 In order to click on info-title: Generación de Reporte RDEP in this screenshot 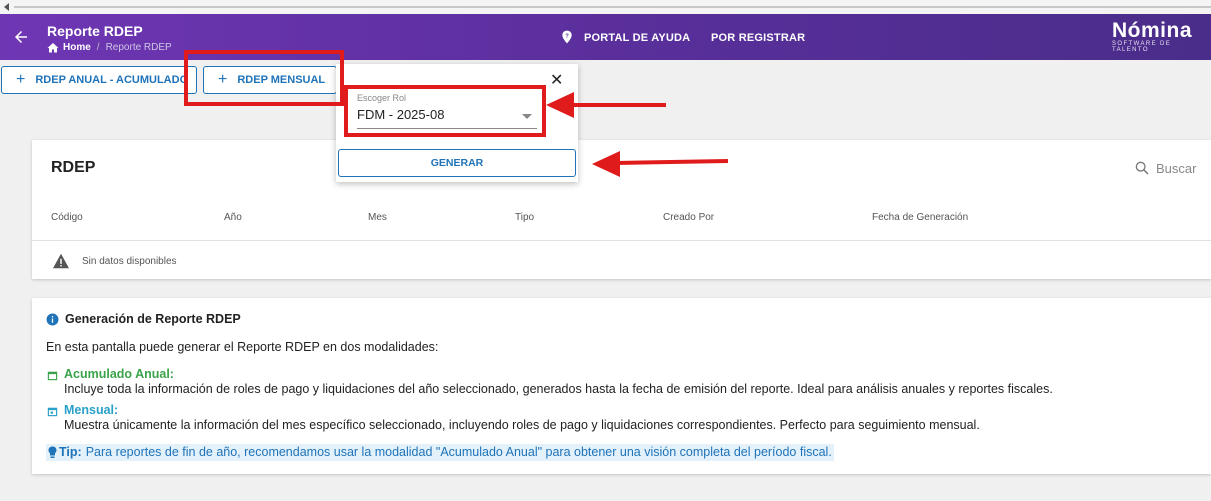, I will do `click(143, 319)`.